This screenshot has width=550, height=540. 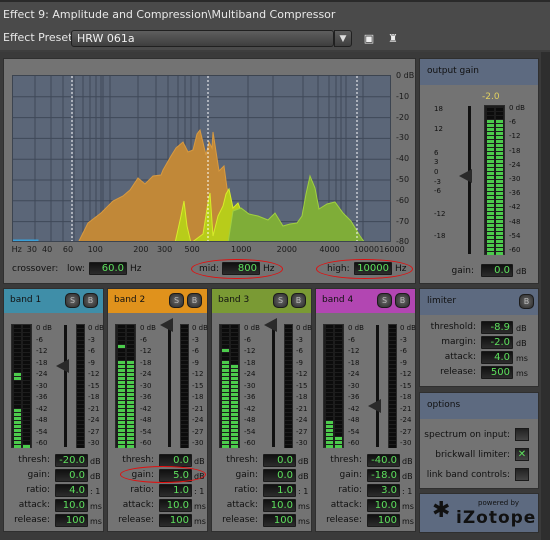 What do you see at coordinates (393, 38) in the screenshot?
I see `trash-icon: ♜` at bounding box center [393, 38].